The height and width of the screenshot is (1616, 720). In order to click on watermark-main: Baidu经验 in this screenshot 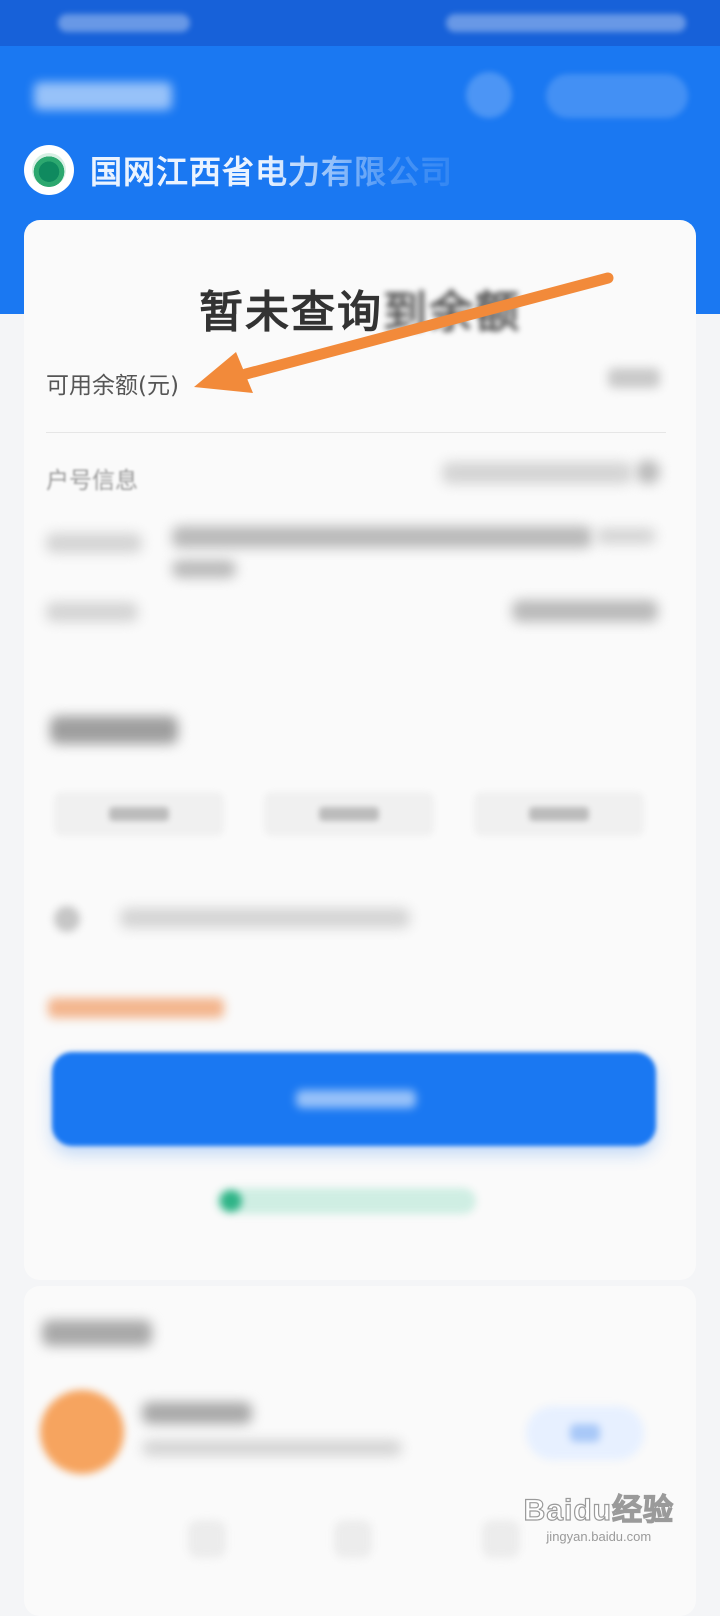, I will do `click(598, 1510)`.